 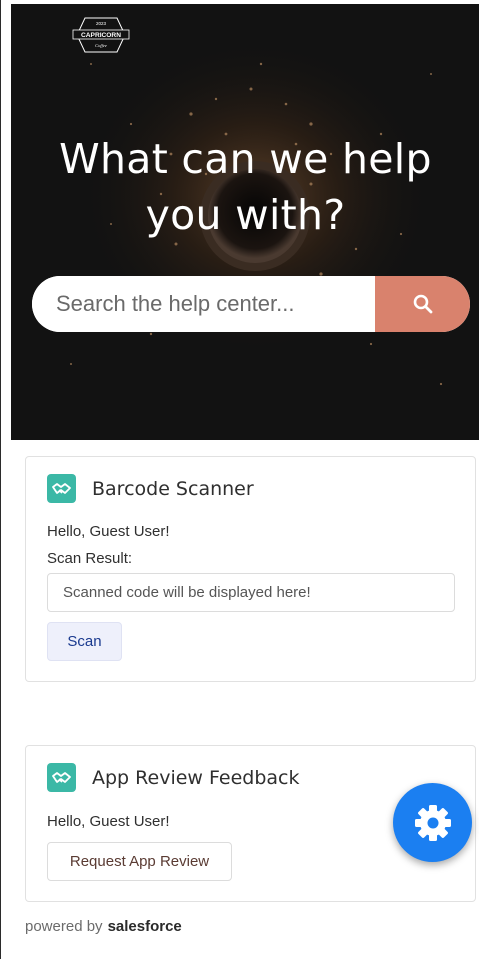 I want to click on scan-result-label: Scan Result:, so click(x=90, y=558).